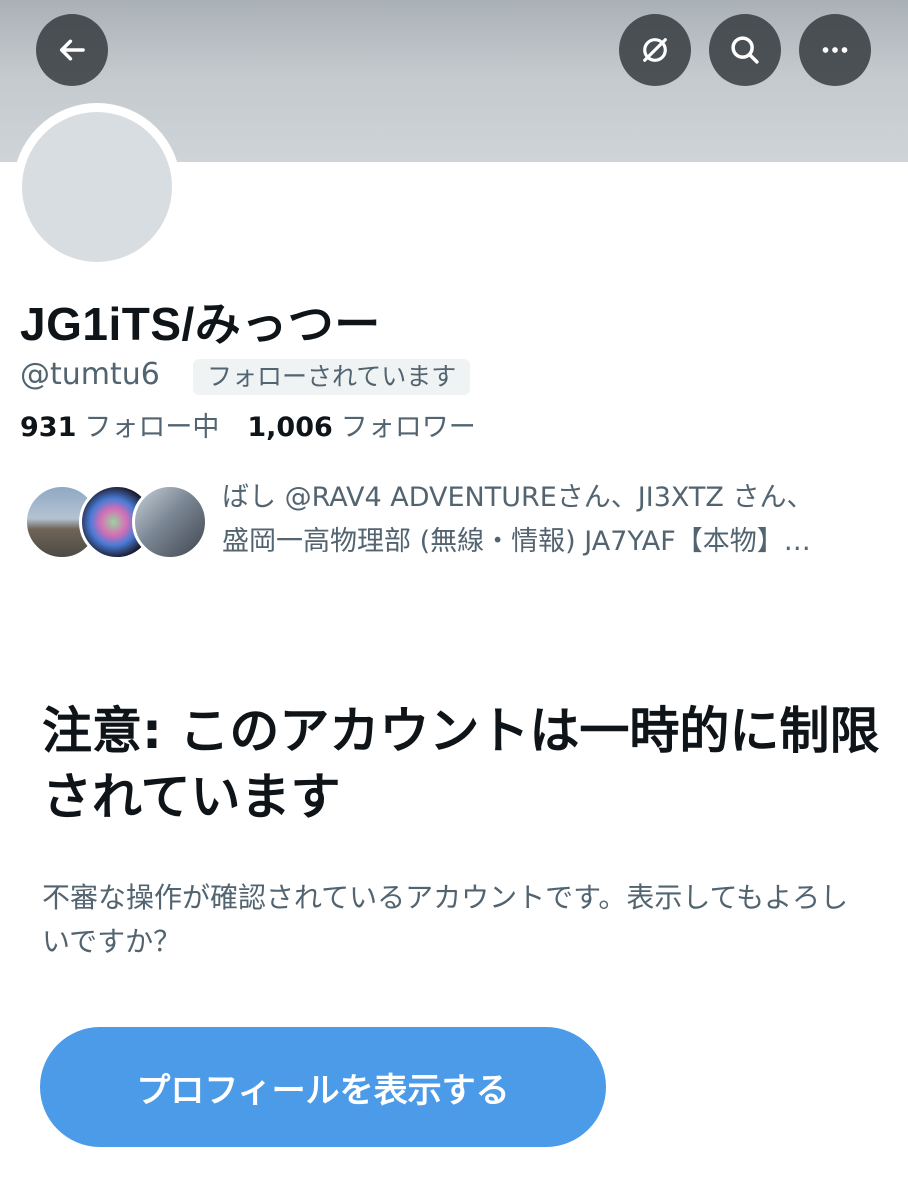  Describe the element at coordinates (290, 427) in the screenshot. I see `followers-count: 1,006` at that location.